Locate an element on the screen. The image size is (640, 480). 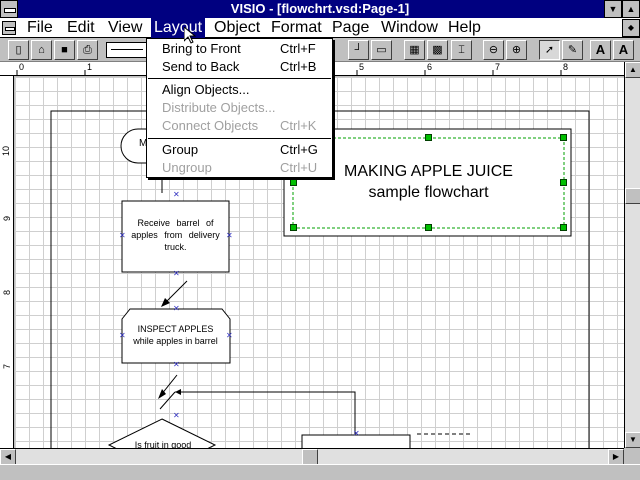
vertical-scroll-thumb is located at coordinates (632, 196).